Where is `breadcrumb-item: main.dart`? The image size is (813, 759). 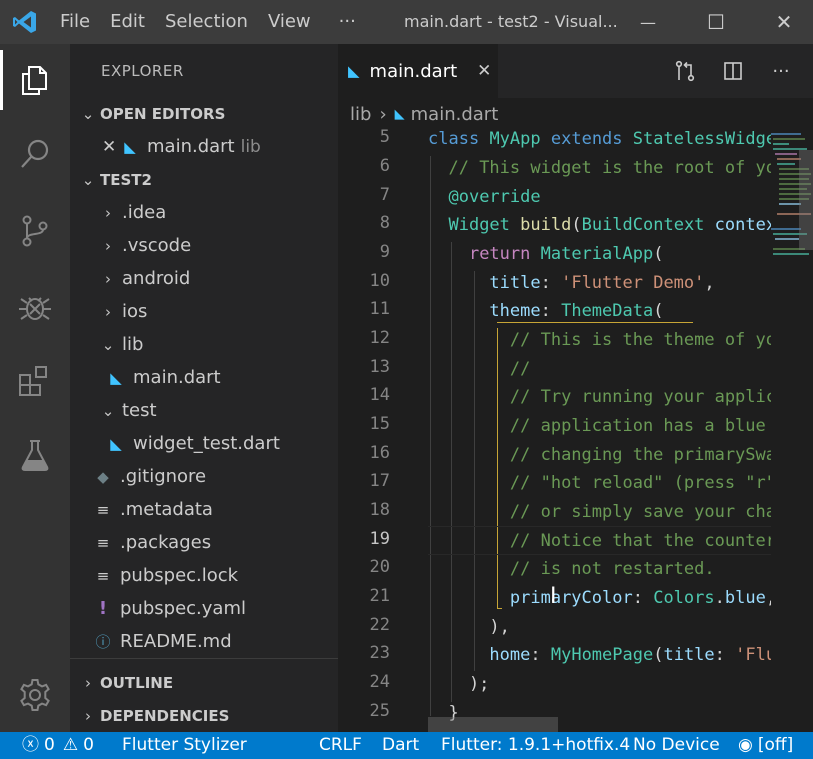
breadcrumb-item: main.dart is located at coordinates (455, 114).